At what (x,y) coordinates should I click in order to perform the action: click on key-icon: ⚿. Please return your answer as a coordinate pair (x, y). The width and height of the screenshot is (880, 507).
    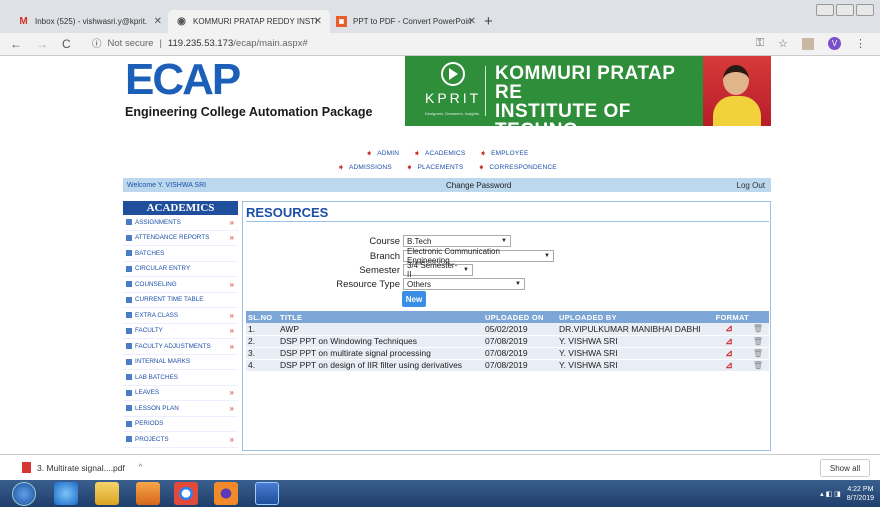
    Looking at the image, I should click on (760, 43).